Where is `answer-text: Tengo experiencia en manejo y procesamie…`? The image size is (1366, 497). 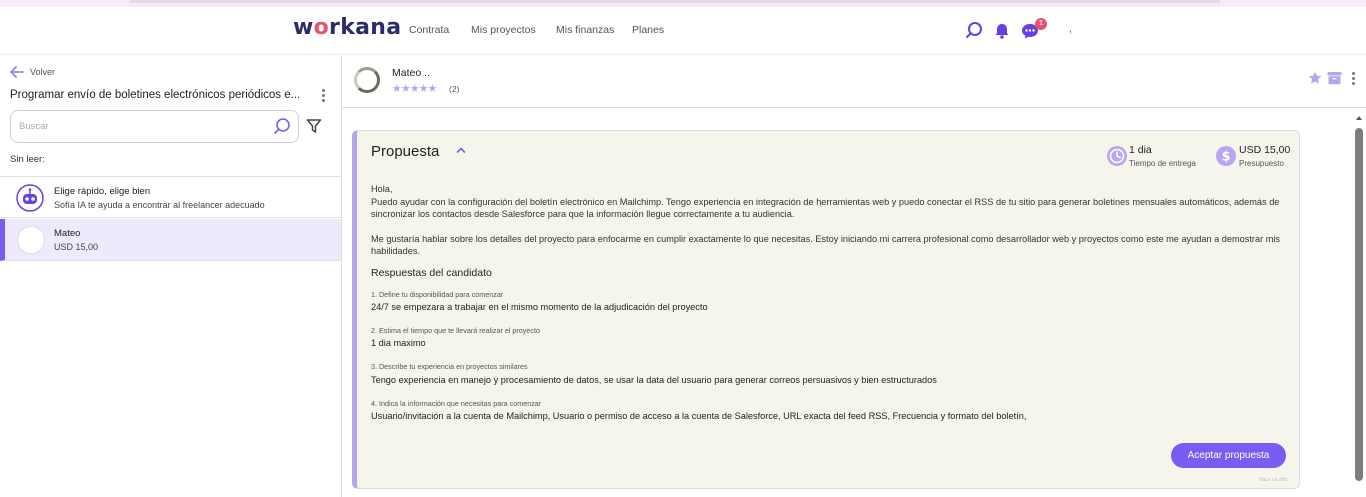 answer-text: Tengo experiencia en manejo y procesamie… is located at coordinates (654, 380).